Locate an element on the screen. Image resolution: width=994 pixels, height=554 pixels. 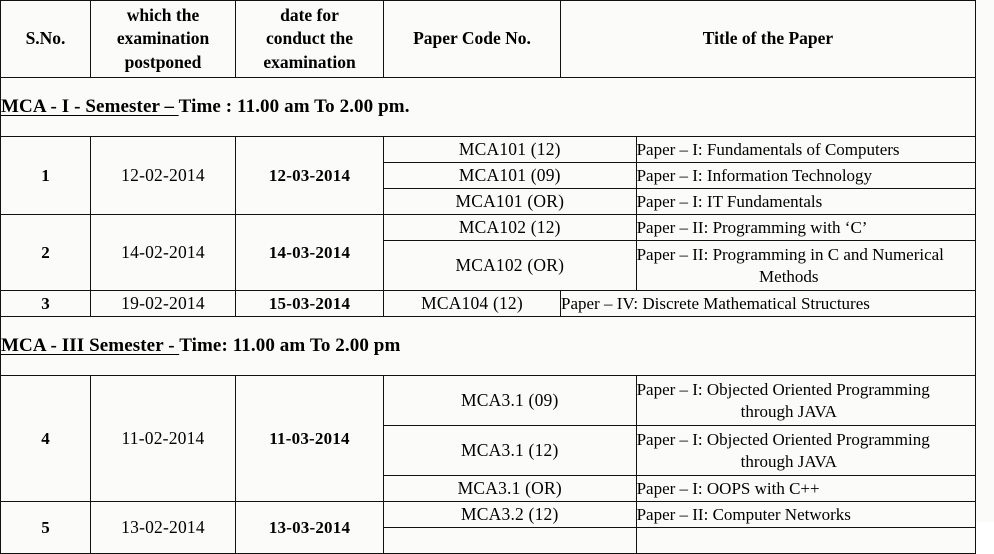
paper-title: Paper – II: Programming with ‘C’ is located at coordinates (805, 228).